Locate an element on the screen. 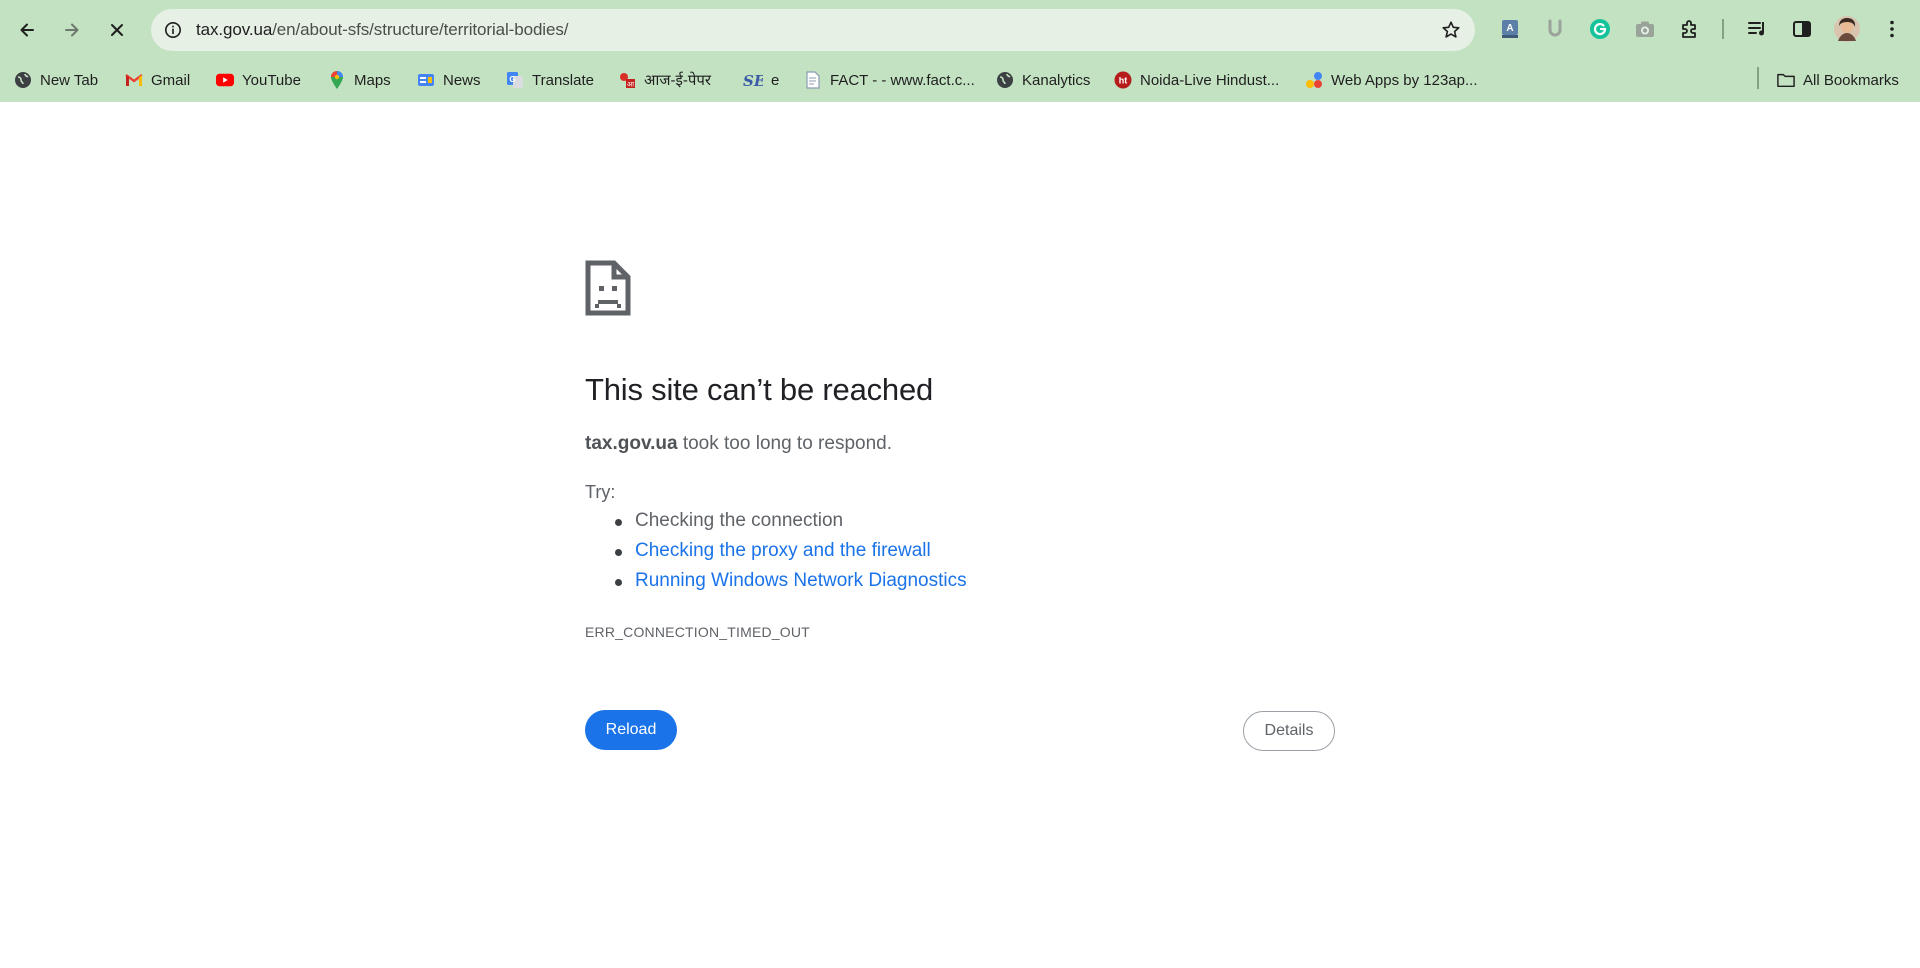  reading-list-icon is located at coordinates (1756, 29).